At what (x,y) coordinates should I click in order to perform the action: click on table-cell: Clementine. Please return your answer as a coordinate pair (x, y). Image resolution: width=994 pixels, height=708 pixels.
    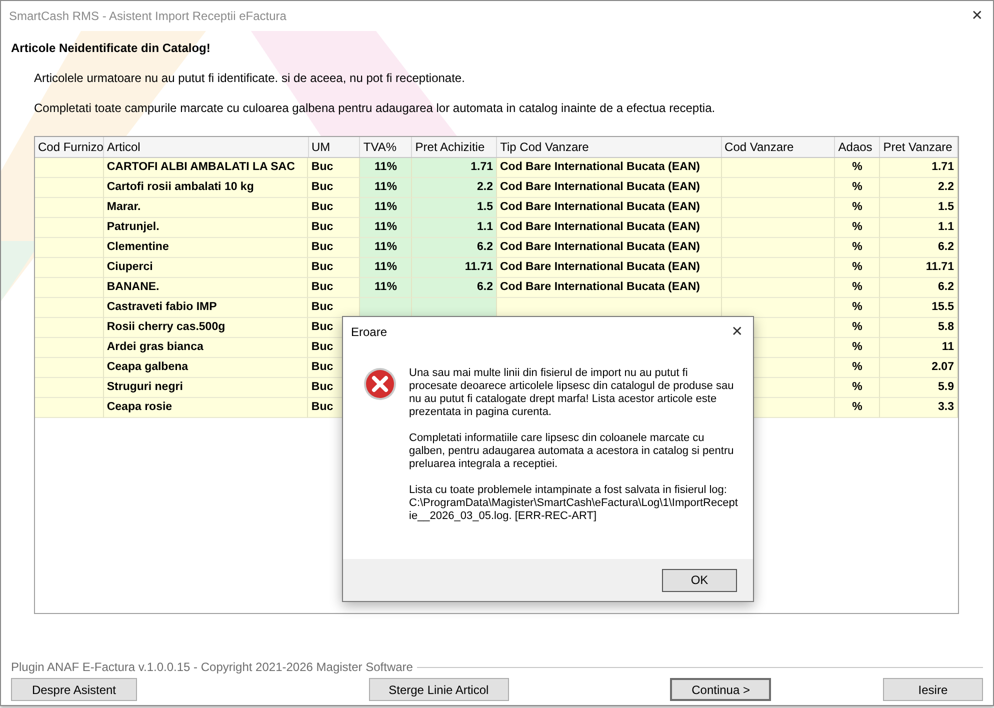
    Looking at the image, I should click on (206, 248).